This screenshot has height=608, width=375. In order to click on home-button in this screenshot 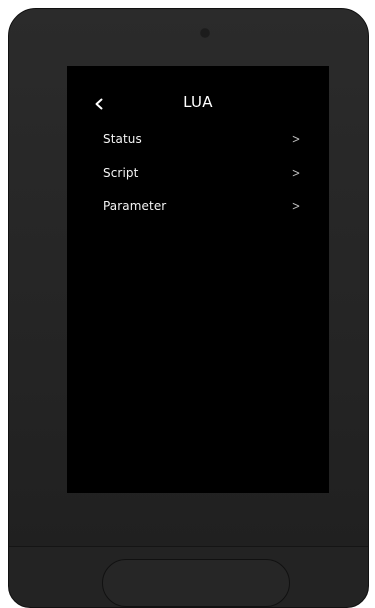, I will do `click(196, 583)`.